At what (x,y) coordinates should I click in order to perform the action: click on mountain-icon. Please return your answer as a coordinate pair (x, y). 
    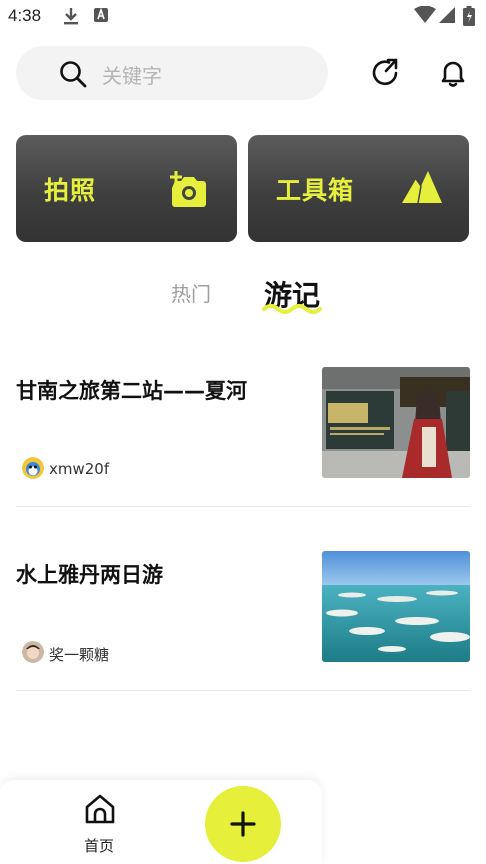
    Looking at the image, I should click on (422, 189).